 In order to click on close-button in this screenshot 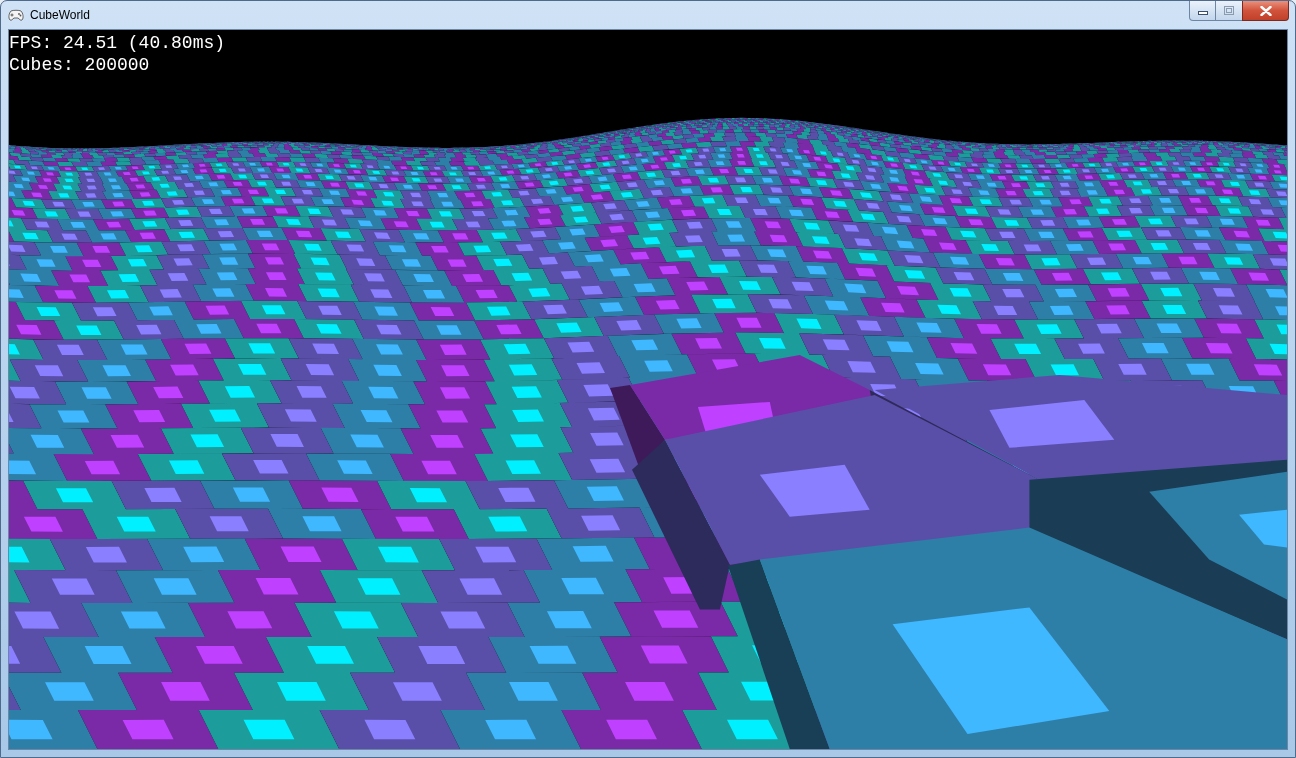, I will do `click(1265, 11)`.